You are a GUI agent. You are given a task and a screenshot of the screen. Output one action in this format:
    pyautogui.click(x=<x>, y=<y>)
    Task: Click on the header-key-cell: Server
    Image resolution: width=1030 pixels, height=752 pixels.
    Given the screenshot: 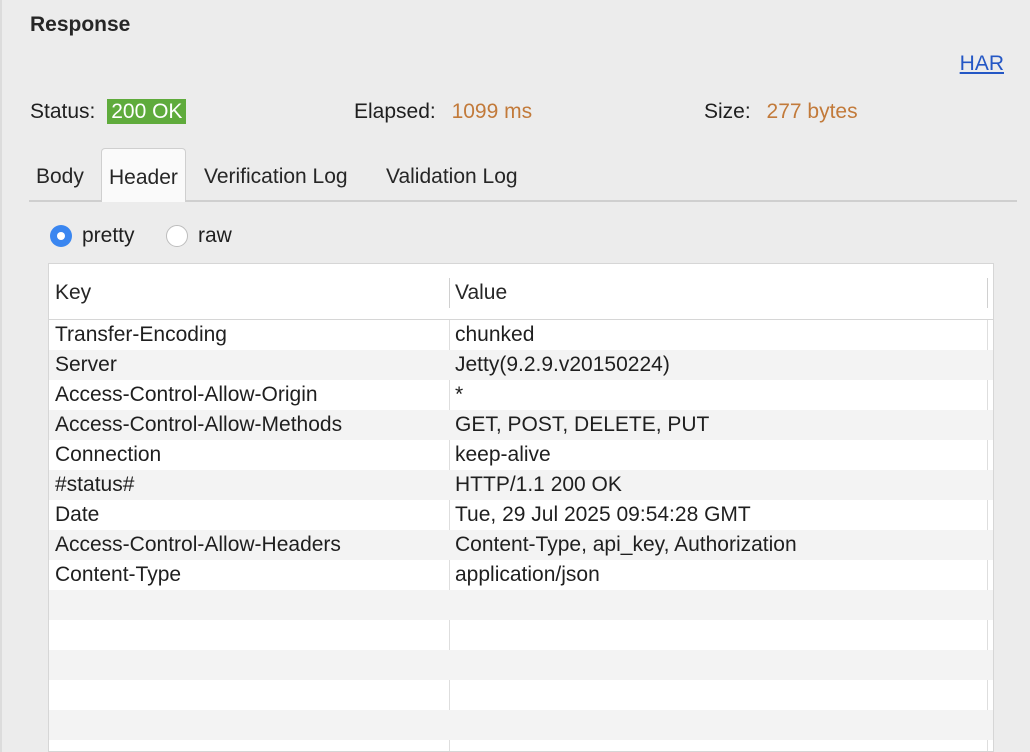 What is the action you would take?
    pyautogui.click(x=86, y=364)
    